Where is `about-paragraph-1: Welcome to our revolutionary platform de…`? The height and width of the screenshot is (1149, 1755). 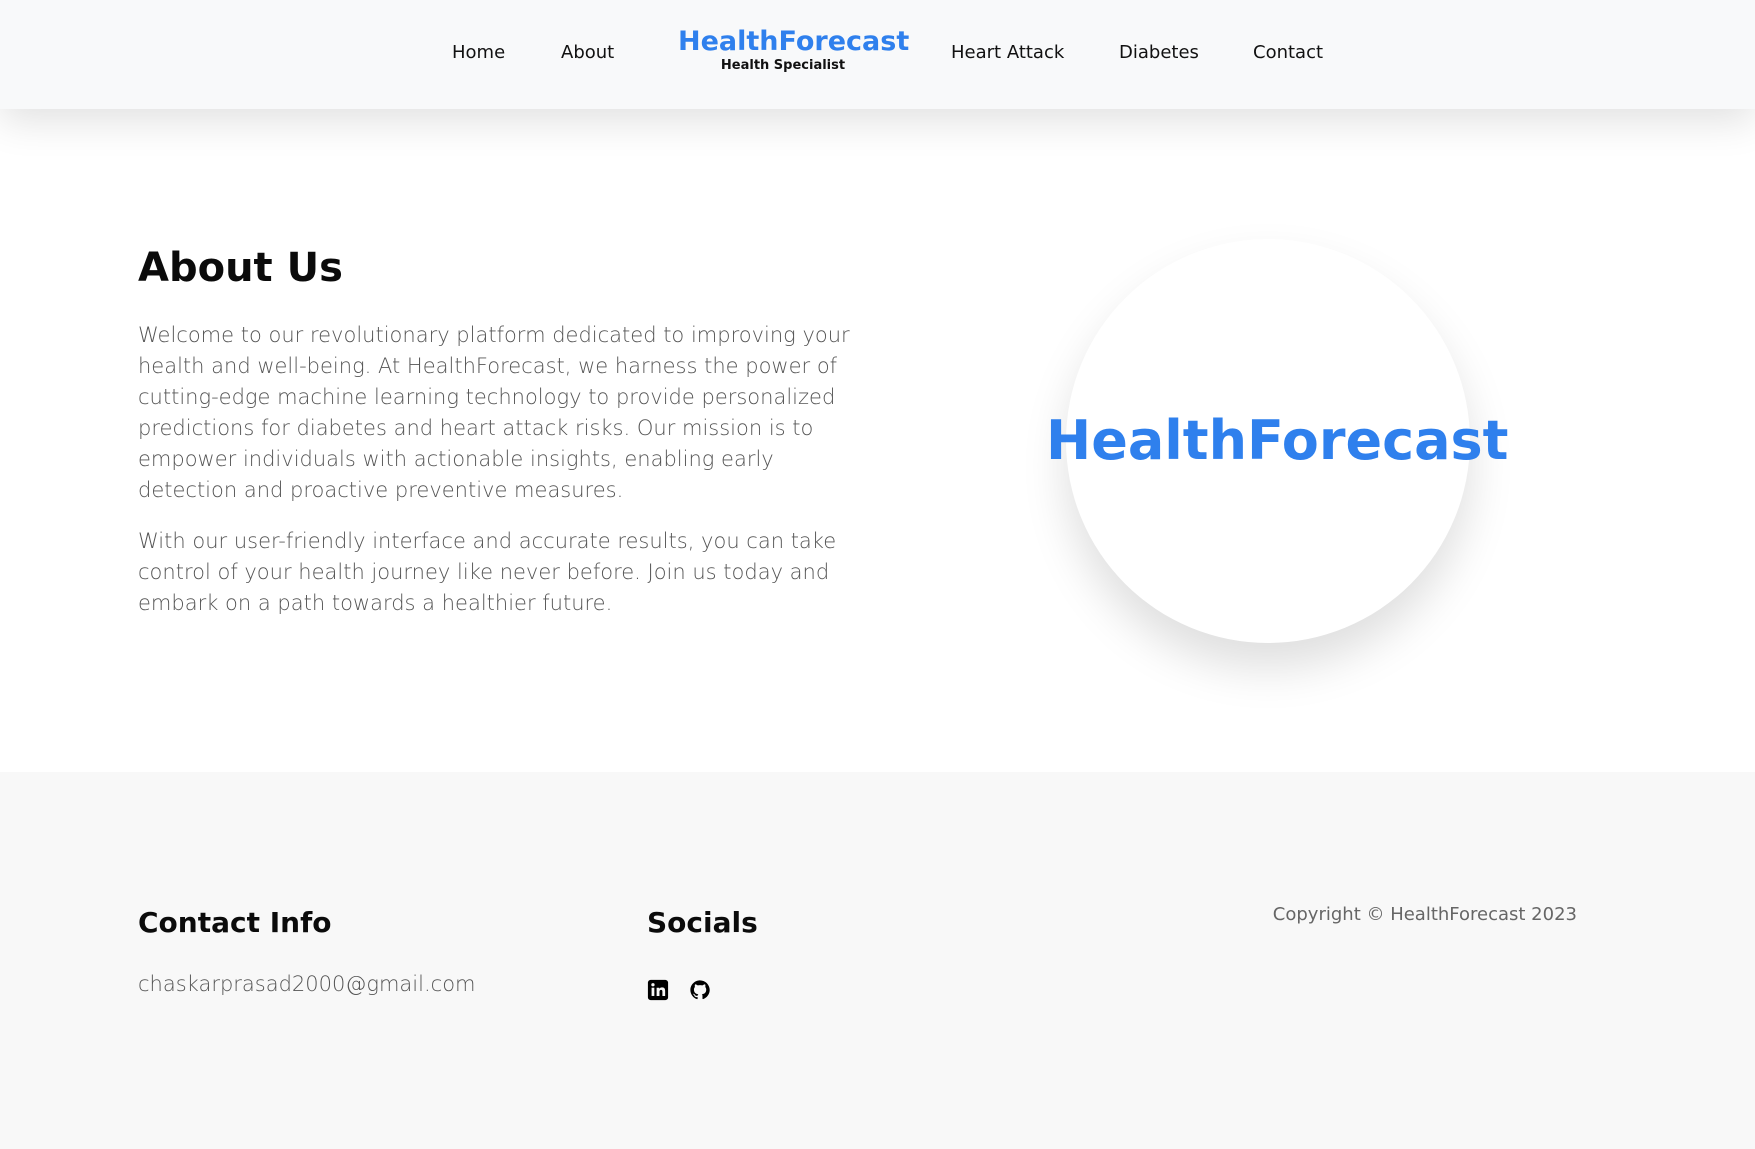
about-paragraph-1: Welcome to our revolutionary platform de… is located at coordinates (494, 412).